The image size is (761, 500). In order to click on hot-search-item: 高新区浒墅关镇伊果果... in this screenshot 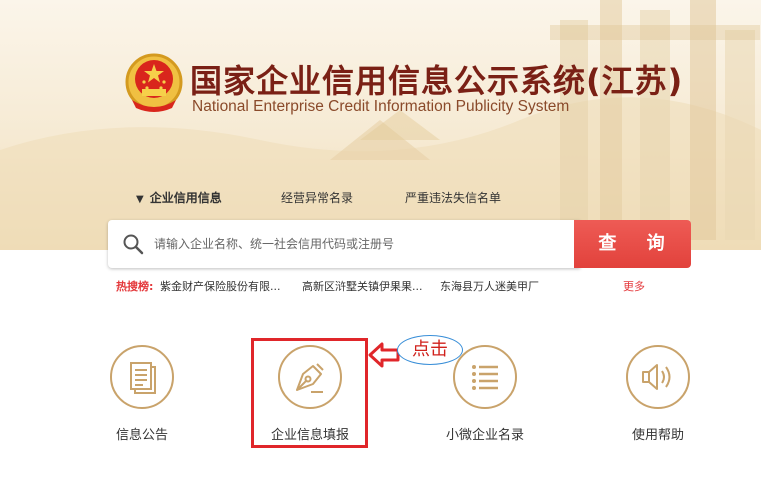, I will do `click(362, 286)`.